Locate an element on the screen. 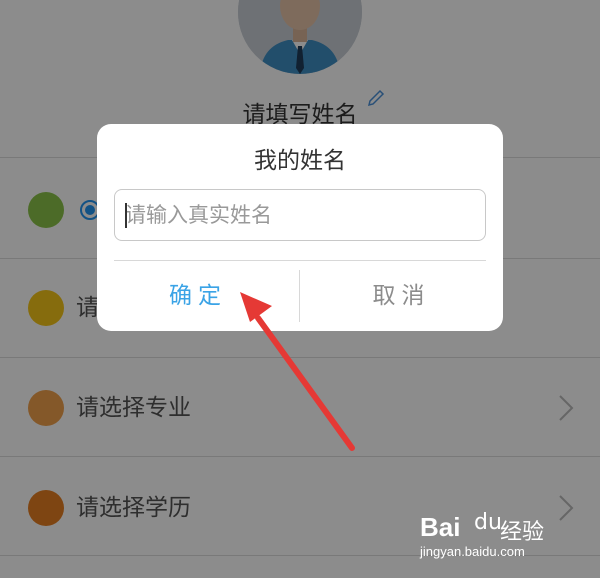  text-caret is located at coordinates (126, 215).